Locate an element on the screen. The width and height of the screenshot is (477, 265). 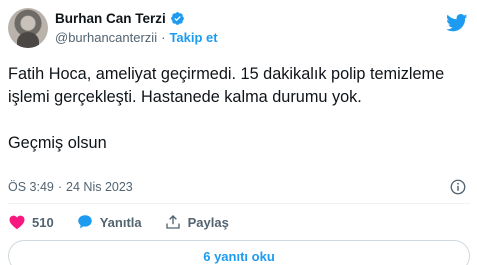
share-button: Paylaş is located at coordinates (196, 222).